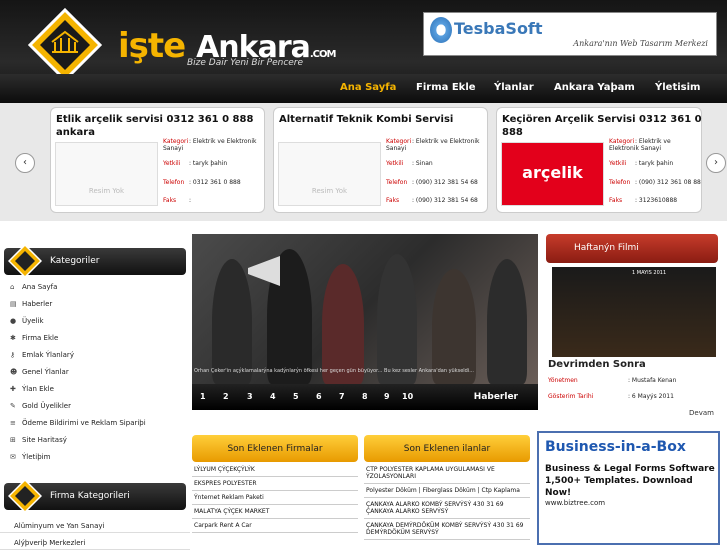 This screenshot has width=727, height=550. Describe the element at coordinates (13, 321) in the screenshot. I see `user-icon: ●` at that location.